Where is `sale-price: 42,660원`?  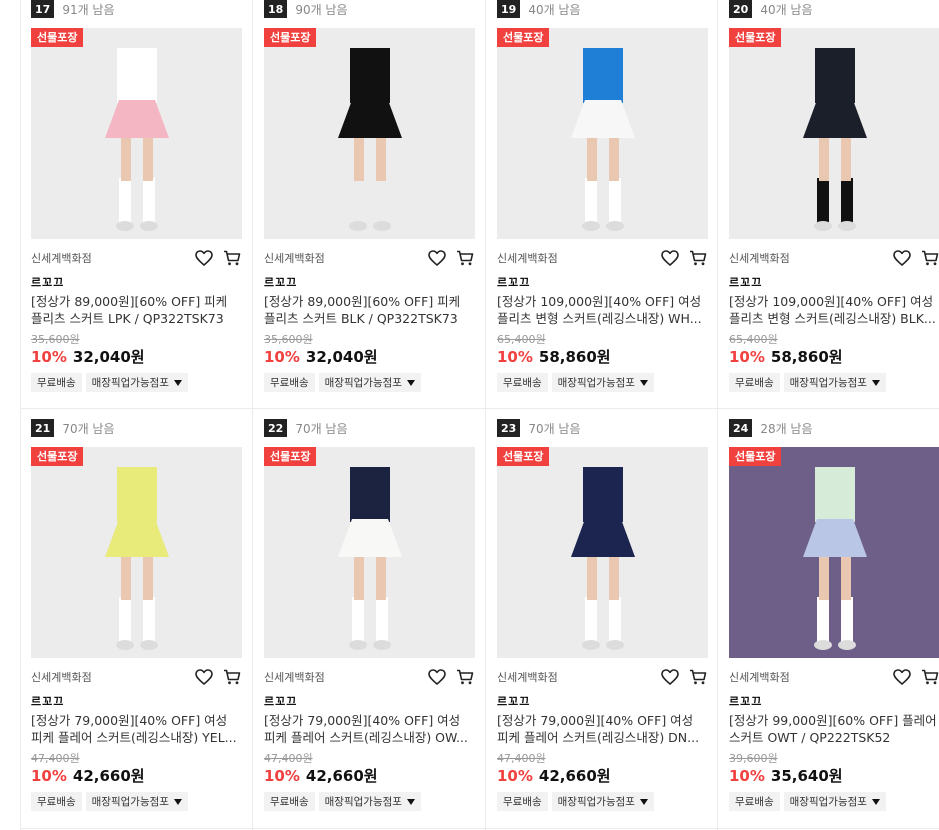 sale-price: 42,660원 is located at coordinates (341, 776).